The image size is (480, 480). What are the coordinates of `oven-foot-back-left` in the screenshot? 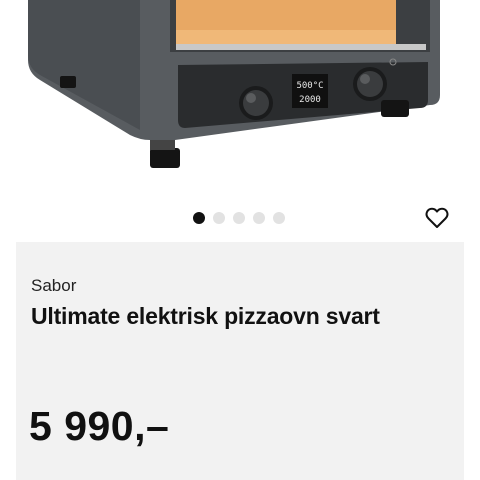 It's located at (68, 82).